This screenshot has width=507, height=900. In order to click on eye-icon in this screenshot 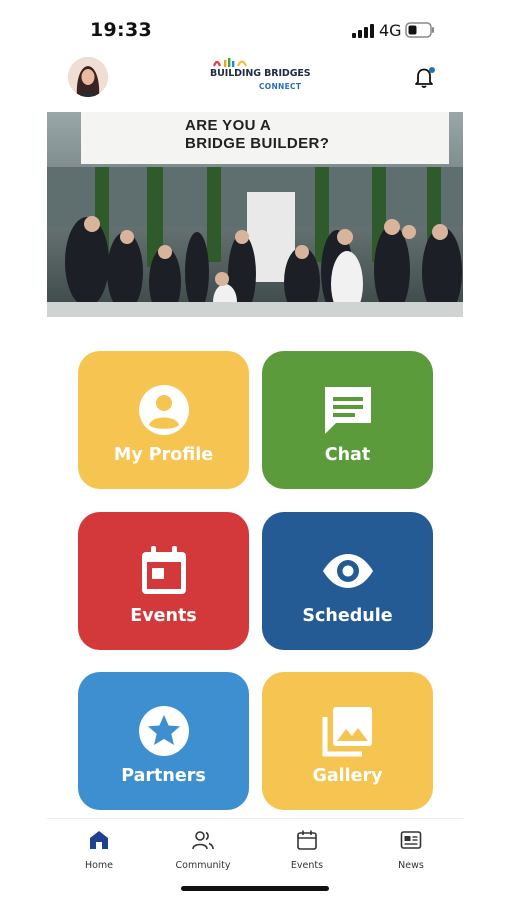, I will do `click(347, 571)`.